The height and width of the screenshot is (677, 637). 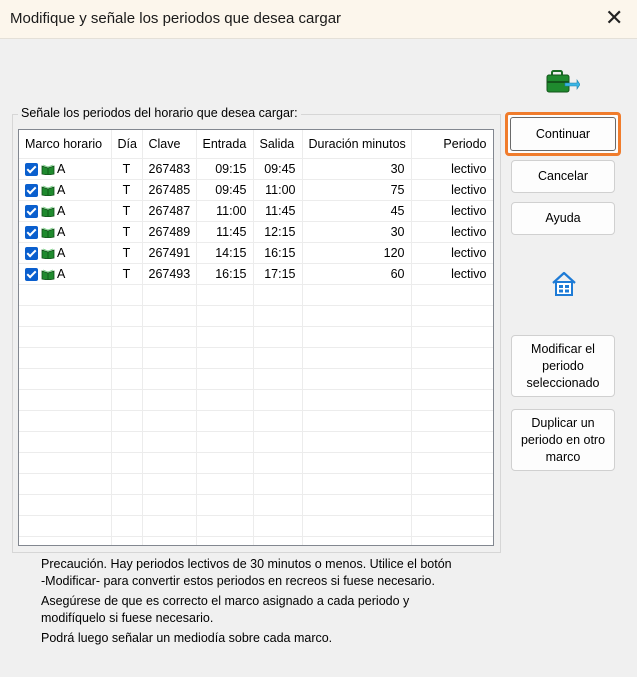 What do you see at coordinates (225, 144) in the screenshot?
I see `col-entrada: Entrada` at bounding box center [225, 144].